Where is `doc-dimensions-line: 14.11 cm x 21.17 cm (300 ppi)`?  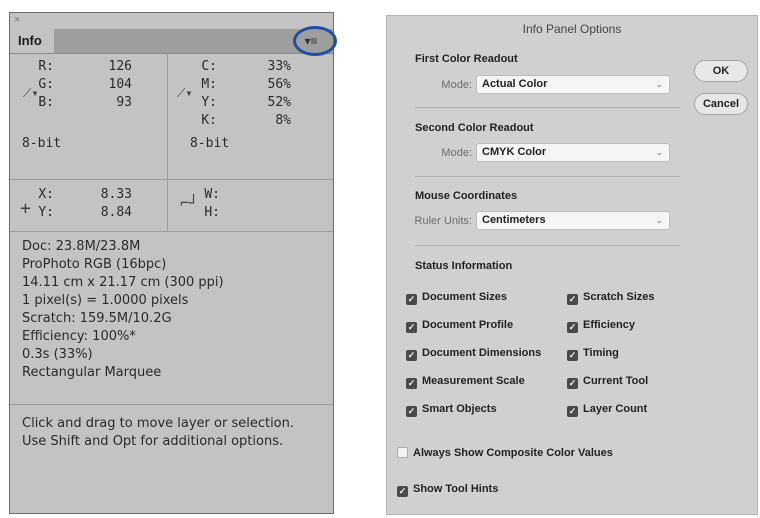
doc-dimensions-line: 14.11 cm x 21.17 cm (300 ppi) is located at coordinates (123, 282).